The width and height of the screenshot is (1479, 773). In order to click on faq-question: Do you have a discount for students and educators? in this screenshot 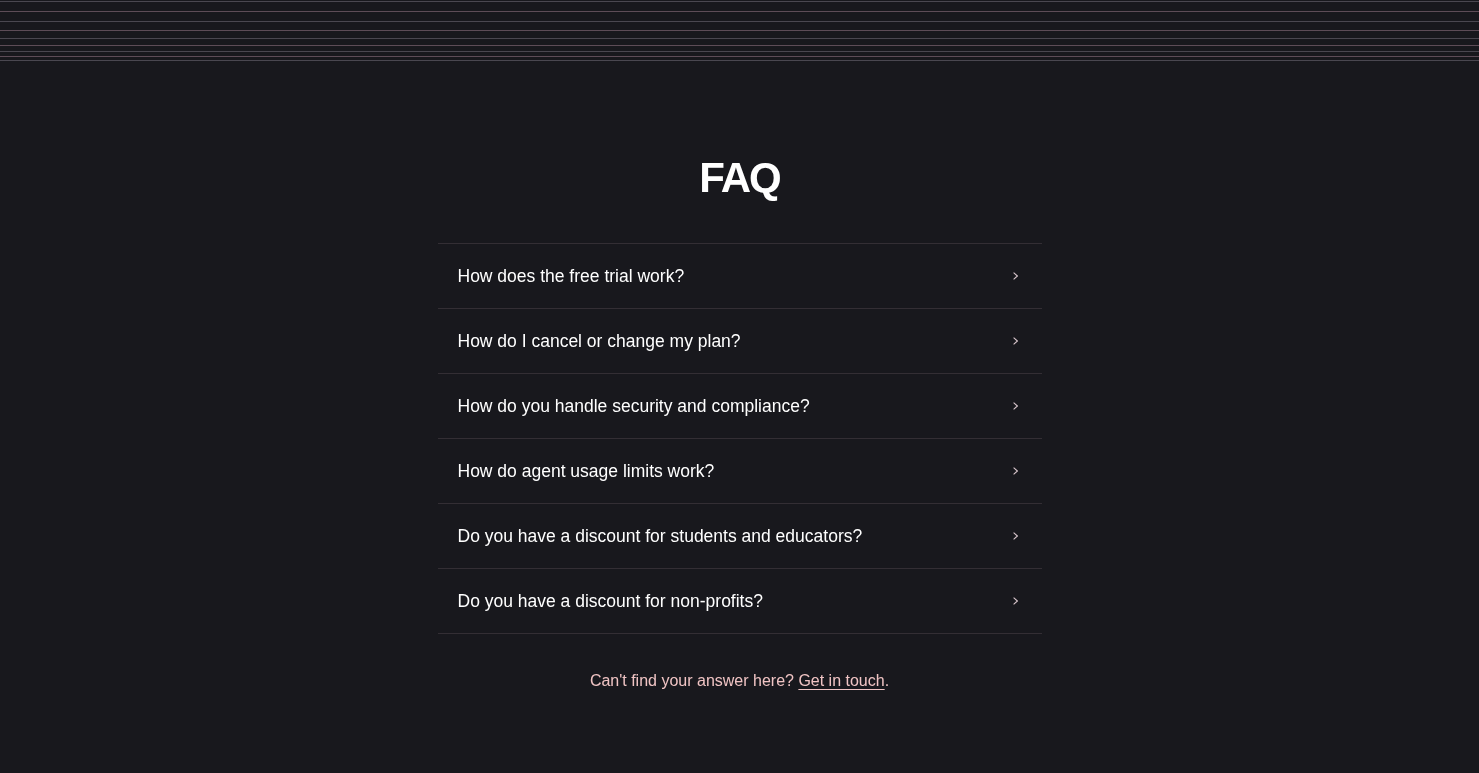, I will do `click(739, 536)`.